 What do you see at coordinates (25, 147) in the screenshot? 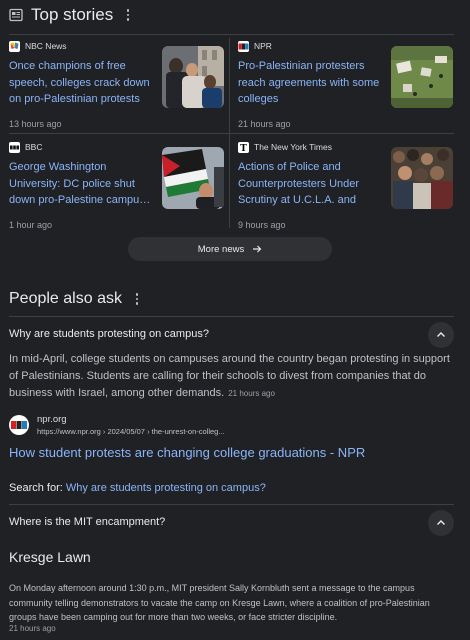
I see `story-source: BBC` at bounding box center [25, 147].